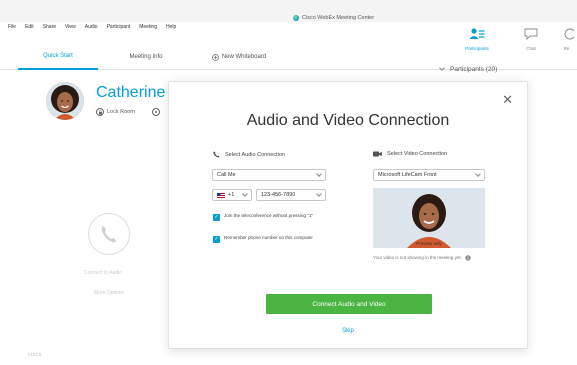 The image size is (577, 365). I want to click on chat-button: Chat, so click(531, 48).